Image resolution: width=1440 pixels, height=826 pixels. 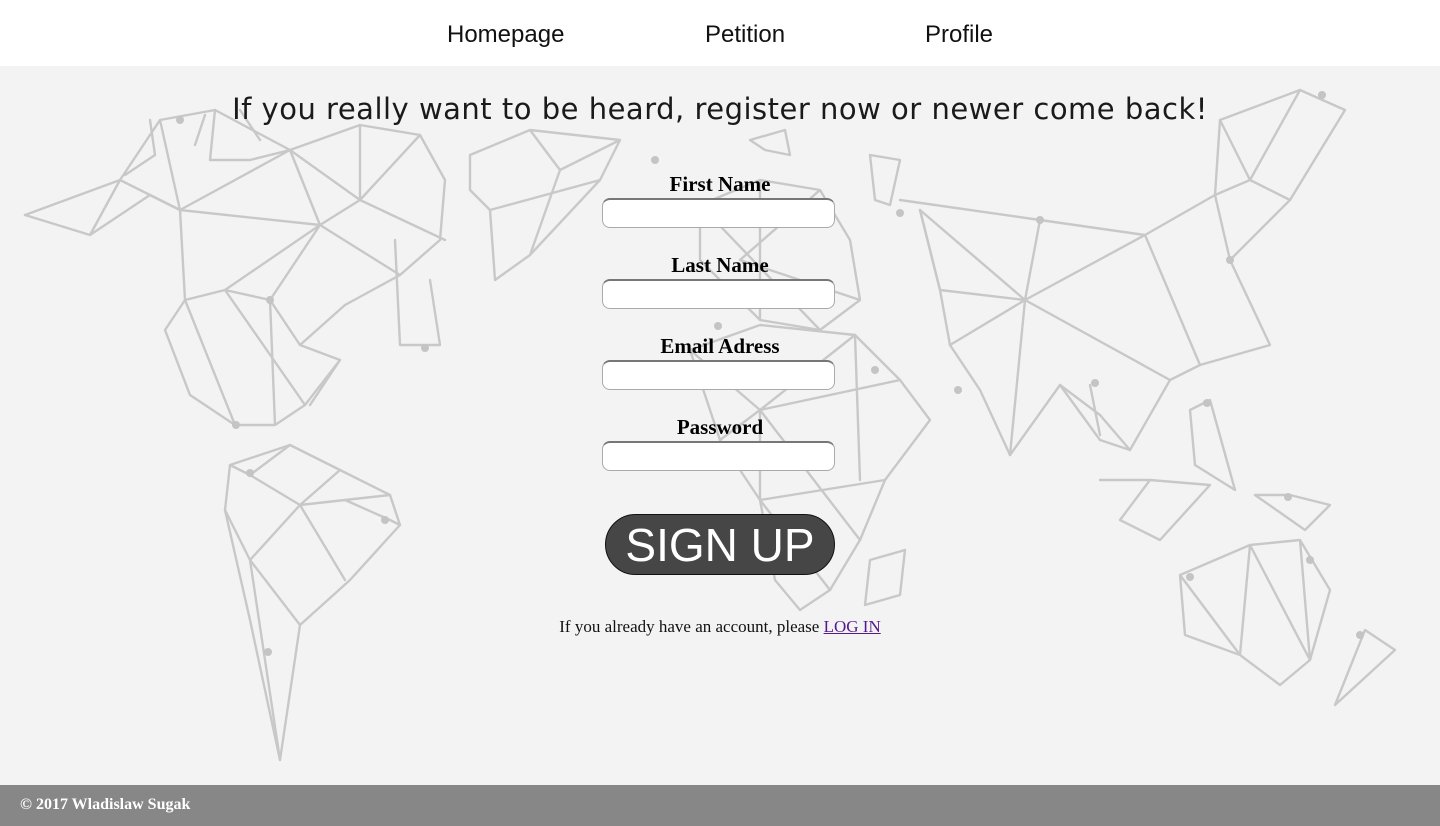 What do you see at coordinates (720, 184) in the screenshot?
I see `first-name-label: First Name` at bounding box center [720, 184].